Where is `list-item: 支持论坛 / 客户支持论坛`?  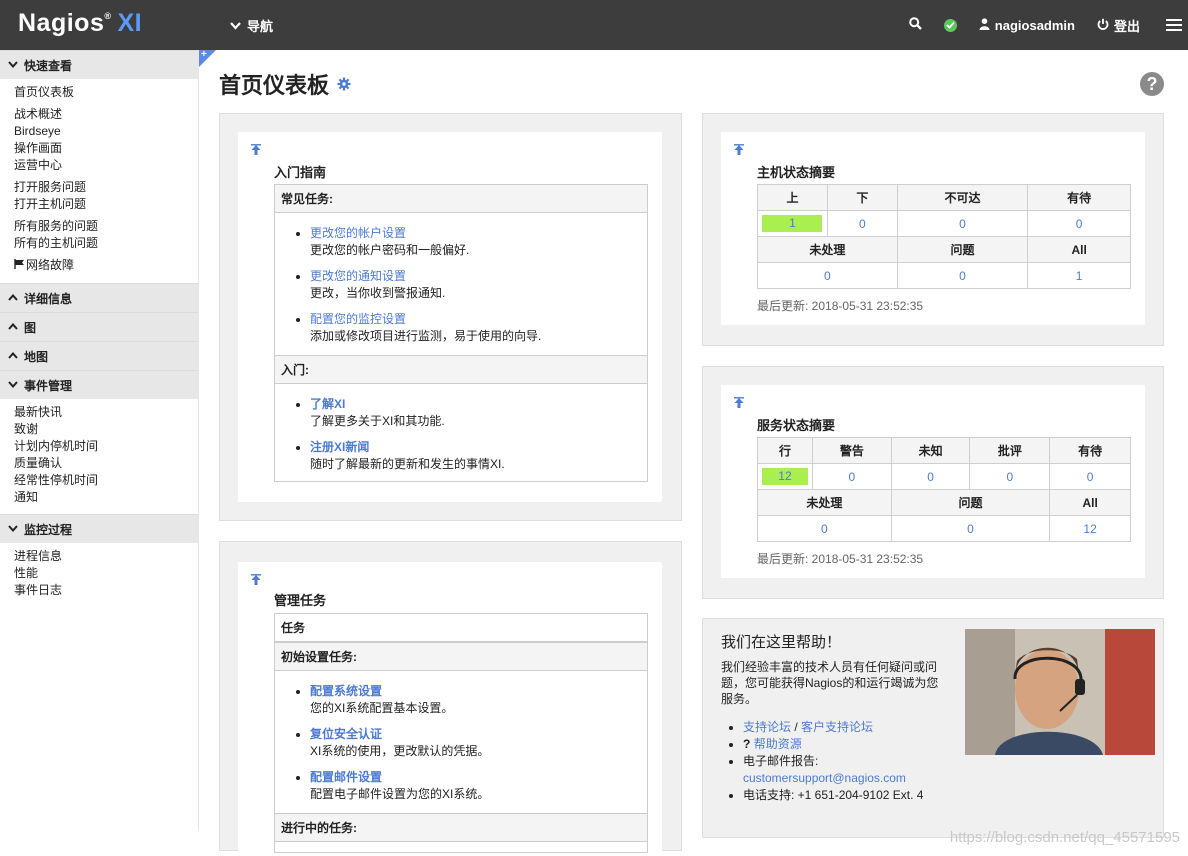 list-item: 支持论坛 / 客户支持论坛 is located at coordinates (847, 727).